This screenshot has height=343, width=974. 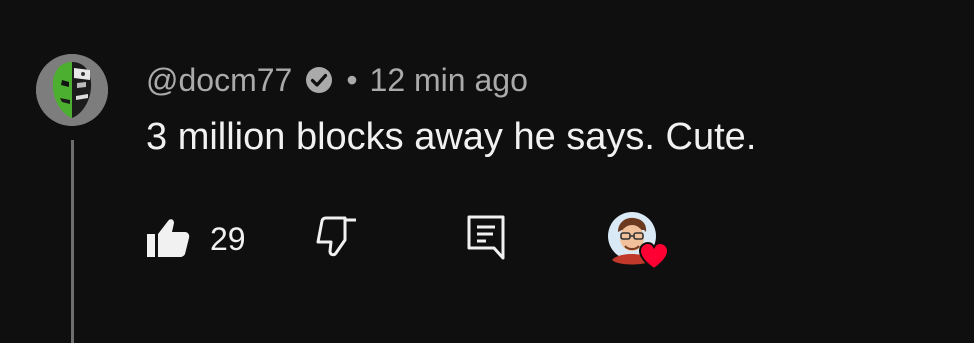 I want to click on avatar-image, so click(x=72, y=90).